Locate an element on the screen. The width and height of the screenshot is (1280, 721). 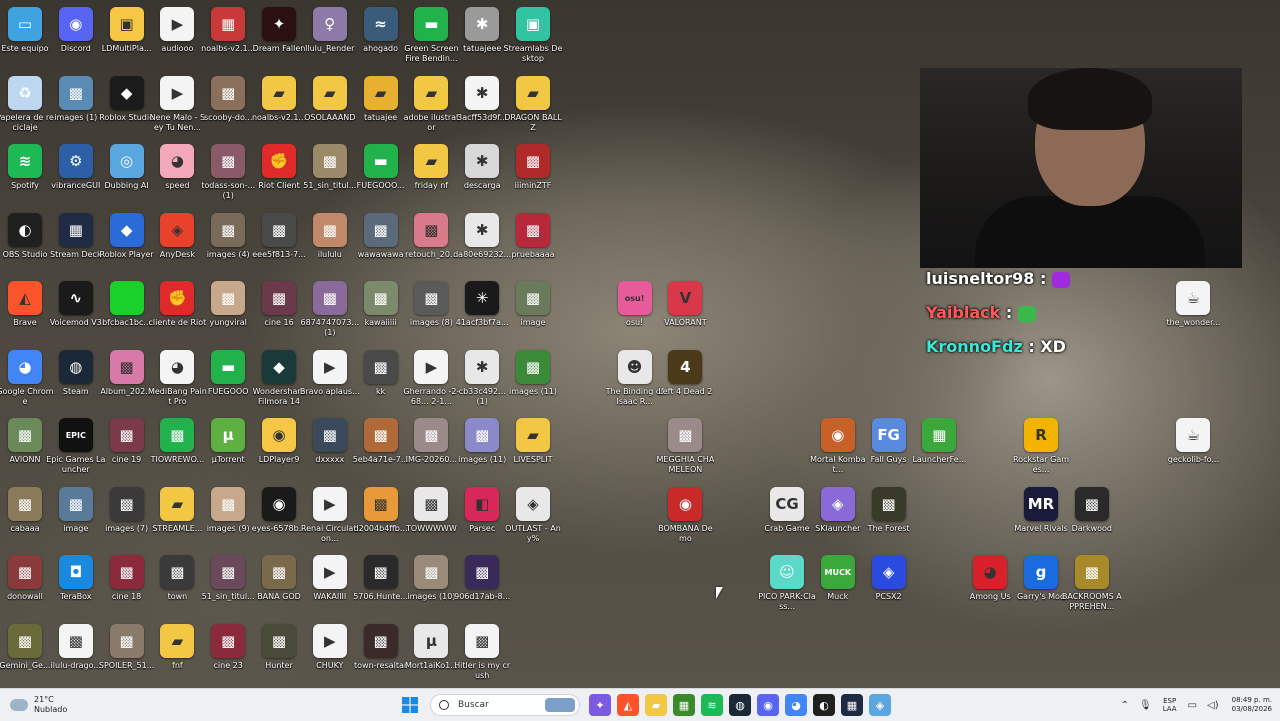
desktop-icon: ≋ Spotify is located at coordinates (26, 173).